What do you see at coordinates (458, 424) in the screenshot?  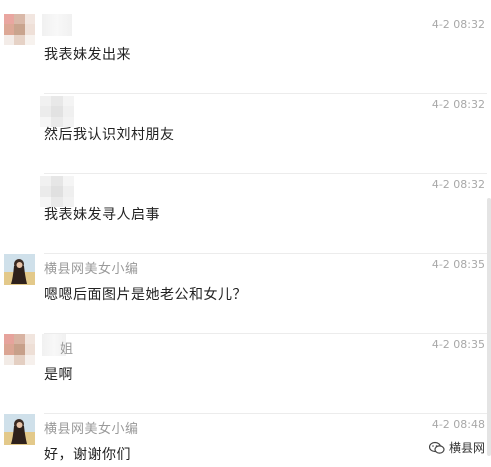 I see `comment-time: 4-2 08:48` at bounding box center [458, 424].